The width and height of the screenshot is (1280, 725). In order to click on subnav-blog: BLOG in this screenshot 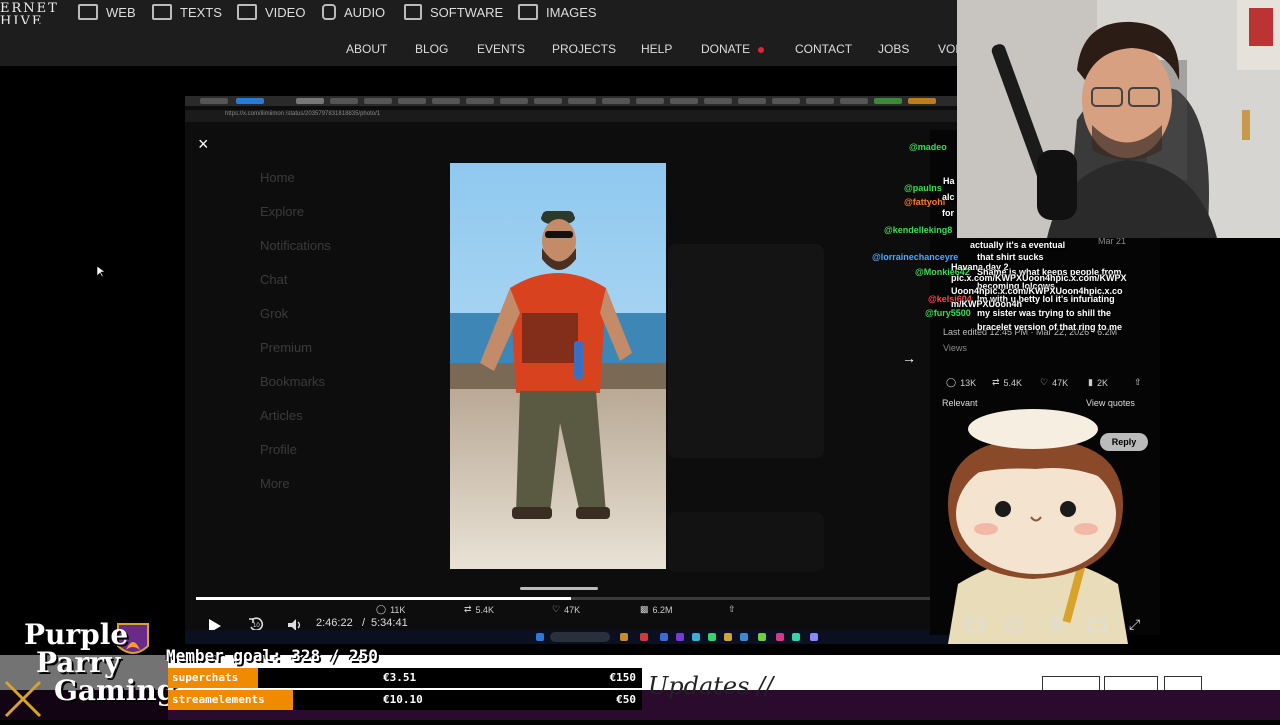, I will do `click(431, 49)`.